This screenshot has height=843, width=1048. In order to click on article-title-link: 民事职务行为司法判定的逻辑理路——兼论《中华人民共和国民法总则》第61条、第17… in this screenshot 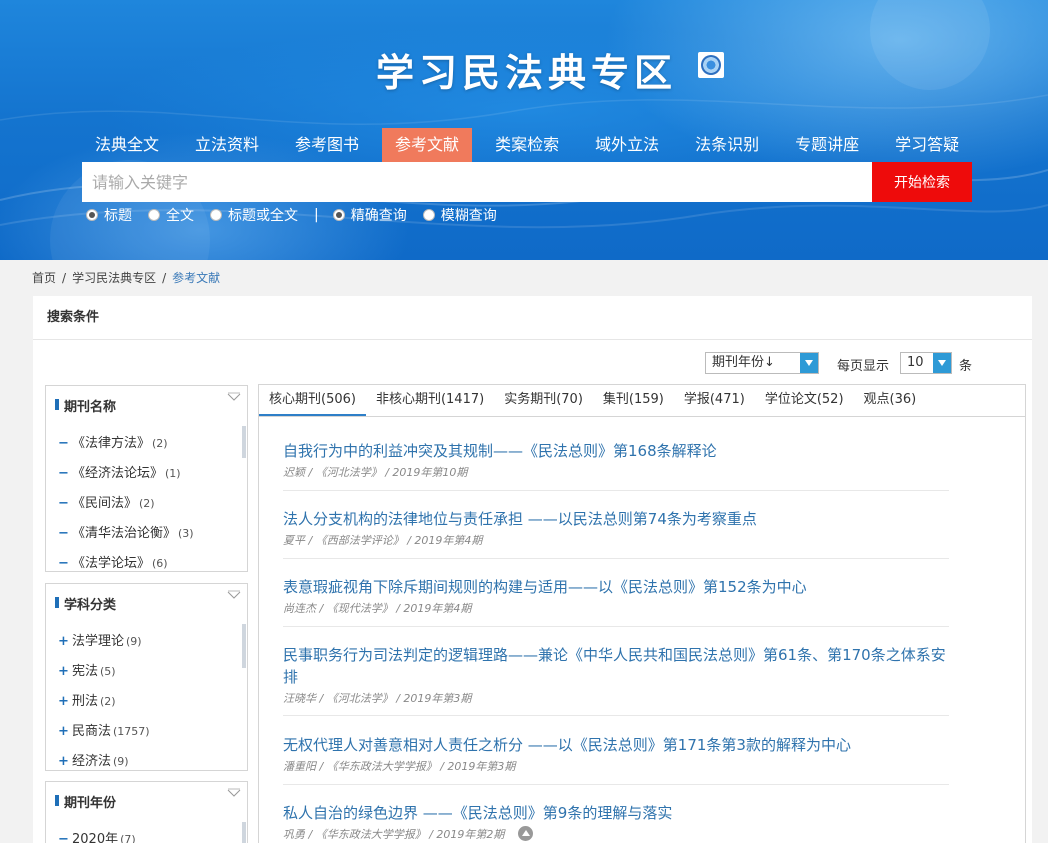, I will do `click(616, 666)`.